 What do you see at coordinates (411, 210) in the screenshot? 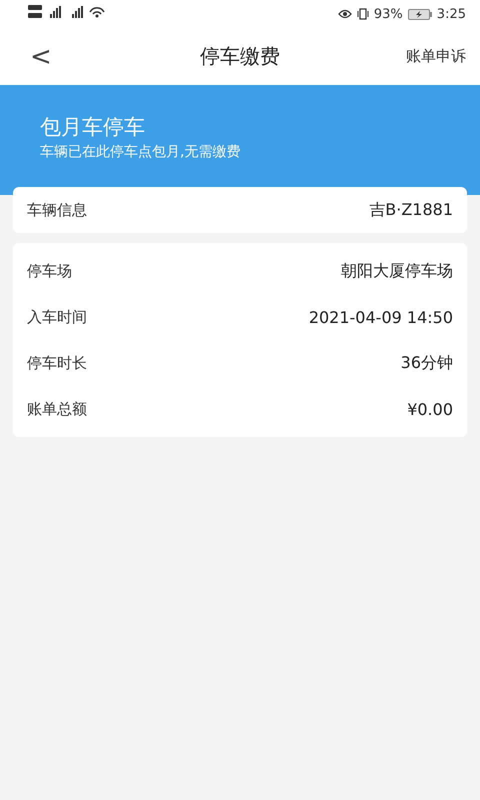
I see `row-value: 吉B·Z1881` at bounding box center [411, 210].